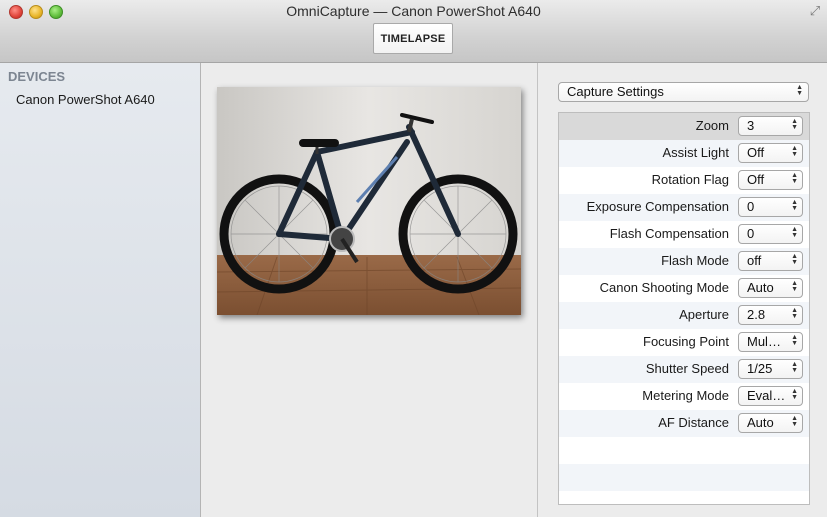  I want to click on setting-row-rotation-flag: Rotation Flag Off ▲ ▼, so click(684, 180).